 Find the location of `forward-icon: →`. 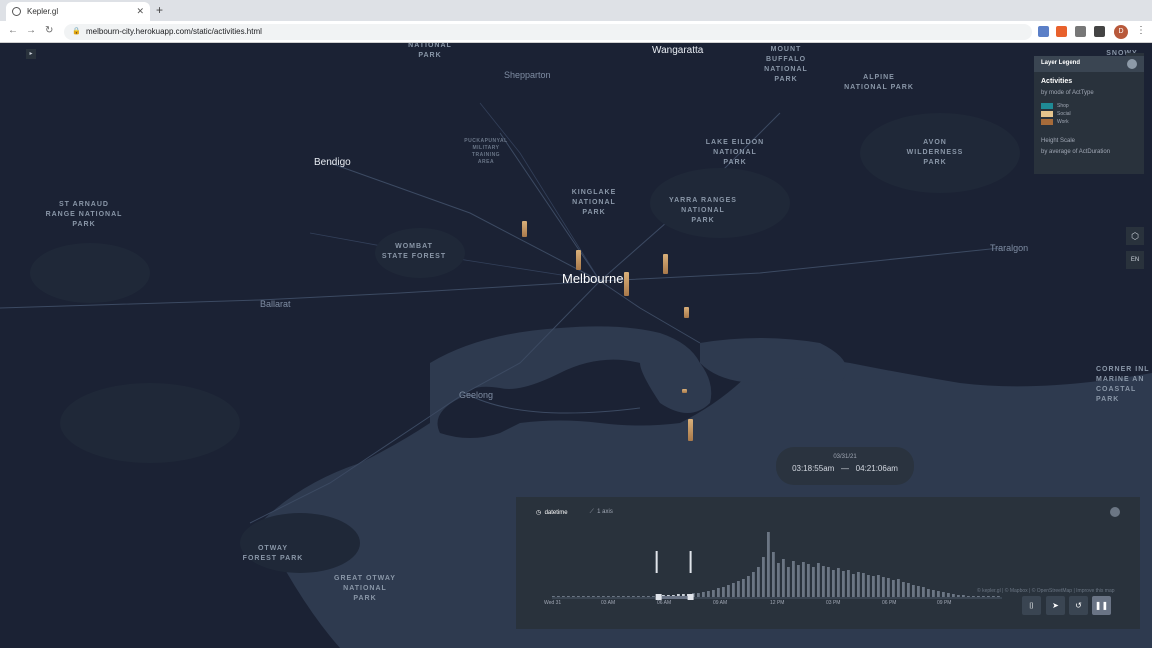

forward-icon: → is located at coordinates (31, 30).